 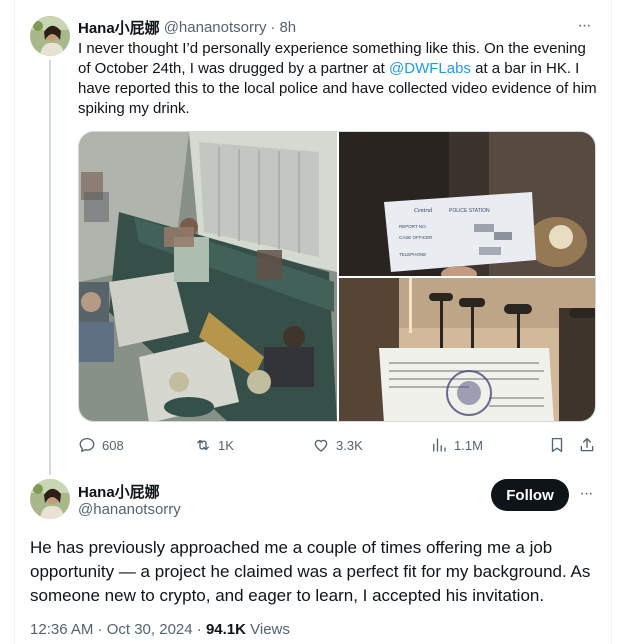 I want to click on card-header-text: POLICE STATION, so click(x=469, y=211).